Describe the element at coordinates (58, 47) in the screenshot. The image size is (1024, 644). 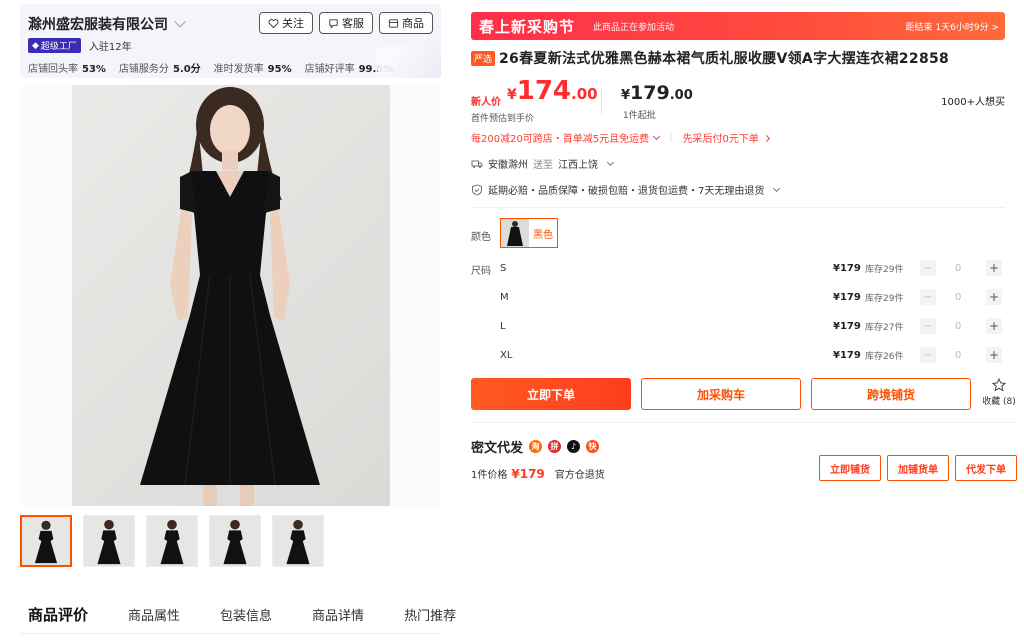
I see `factory-badge-label: 超级工厂` at that location.